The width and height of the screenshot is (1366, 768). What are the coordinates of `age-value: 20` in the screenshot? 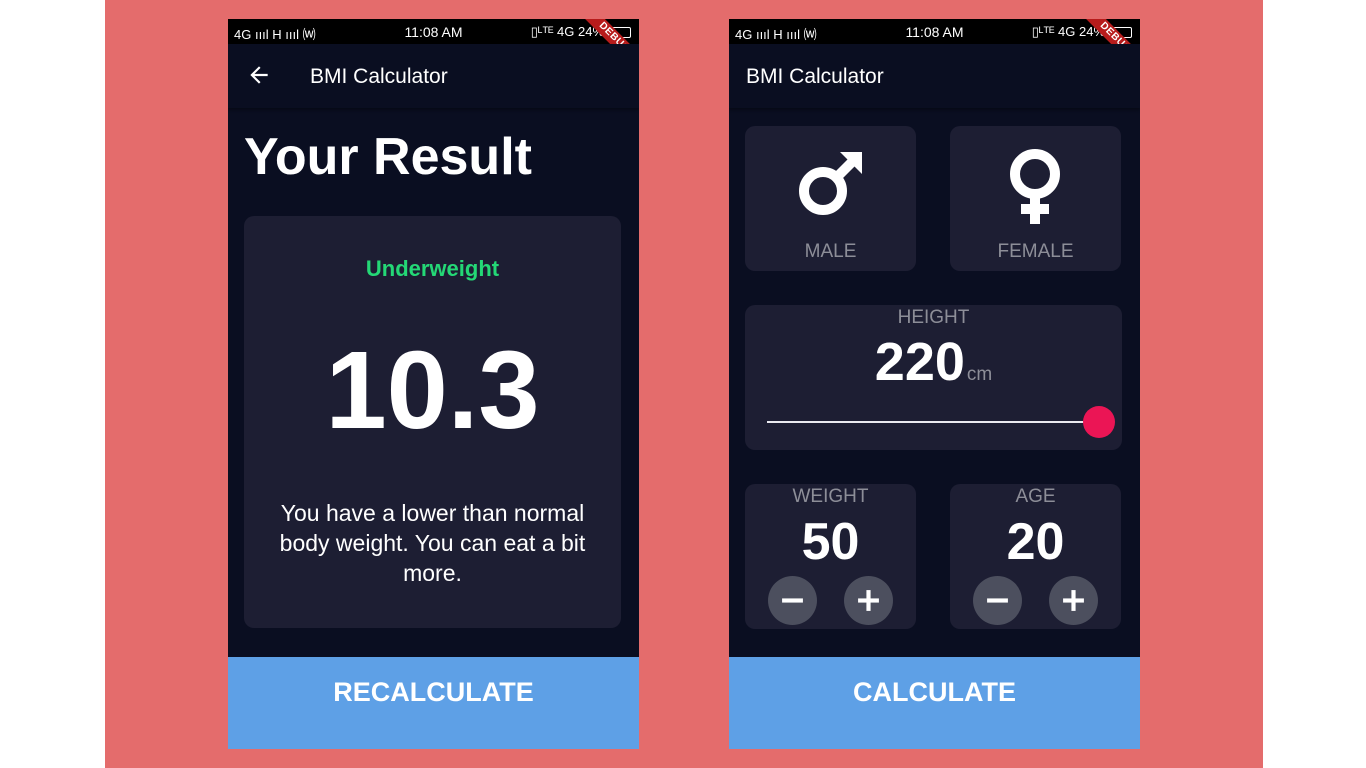 It's located at (1035, 542).